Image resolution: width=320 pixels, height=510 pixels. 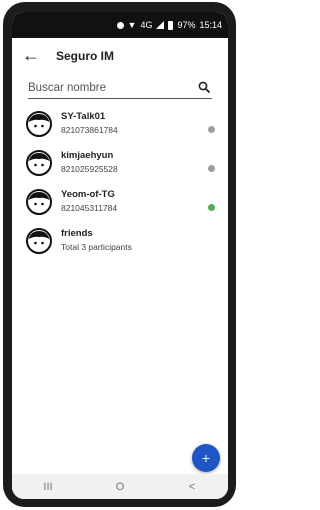 I want to click on contact-number: 821045311784, so click(x=89, y=208).